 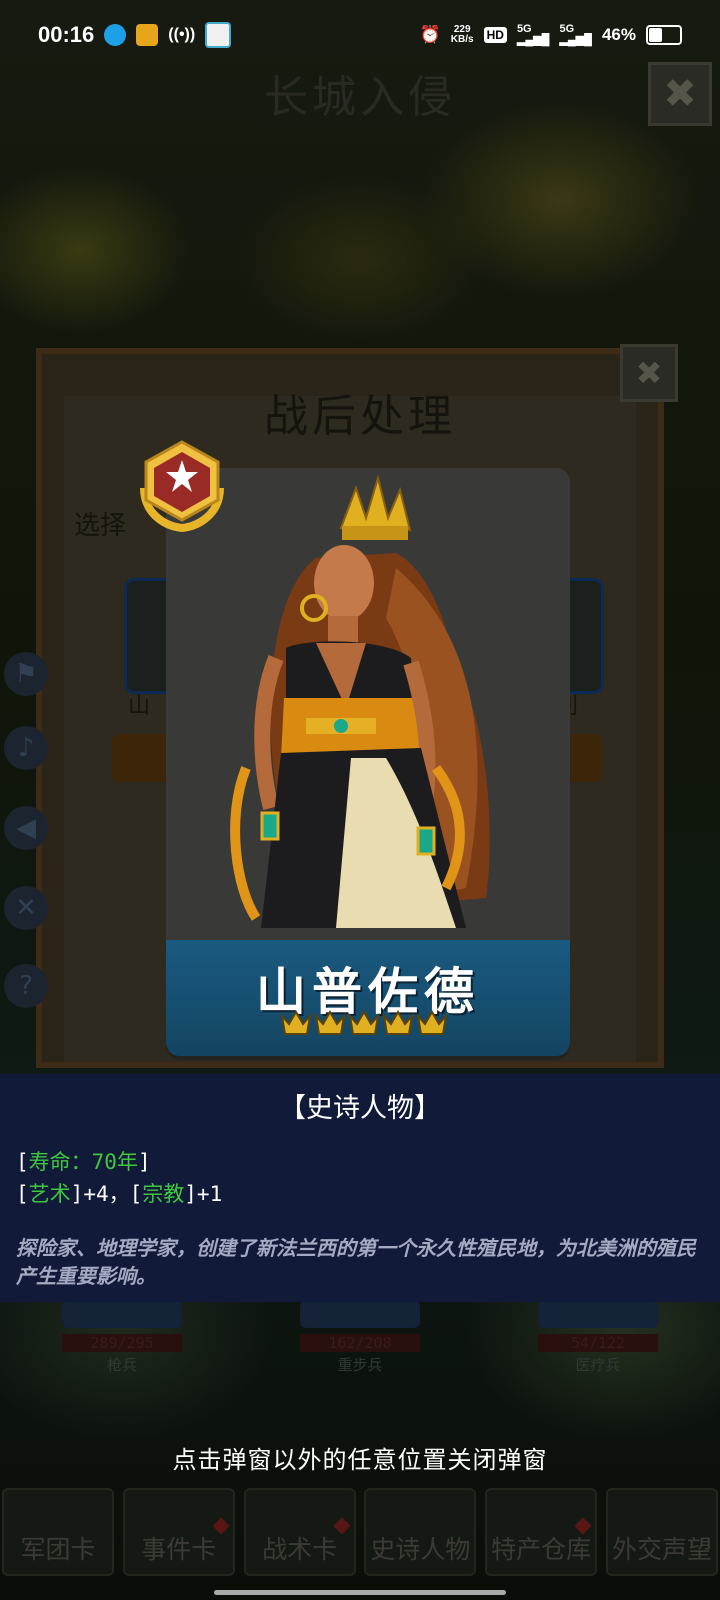 I want to click on hd-icon: HD, so click(x=495, y=35).